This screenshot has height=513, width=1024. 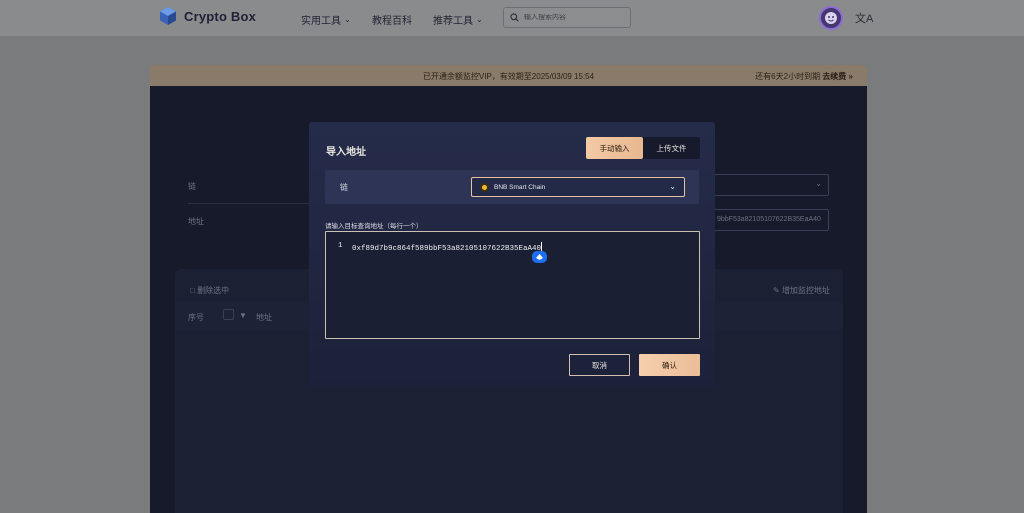 I want to click on nav-item-tools: 实用工具 ⌄, so click(x=326, y=19).